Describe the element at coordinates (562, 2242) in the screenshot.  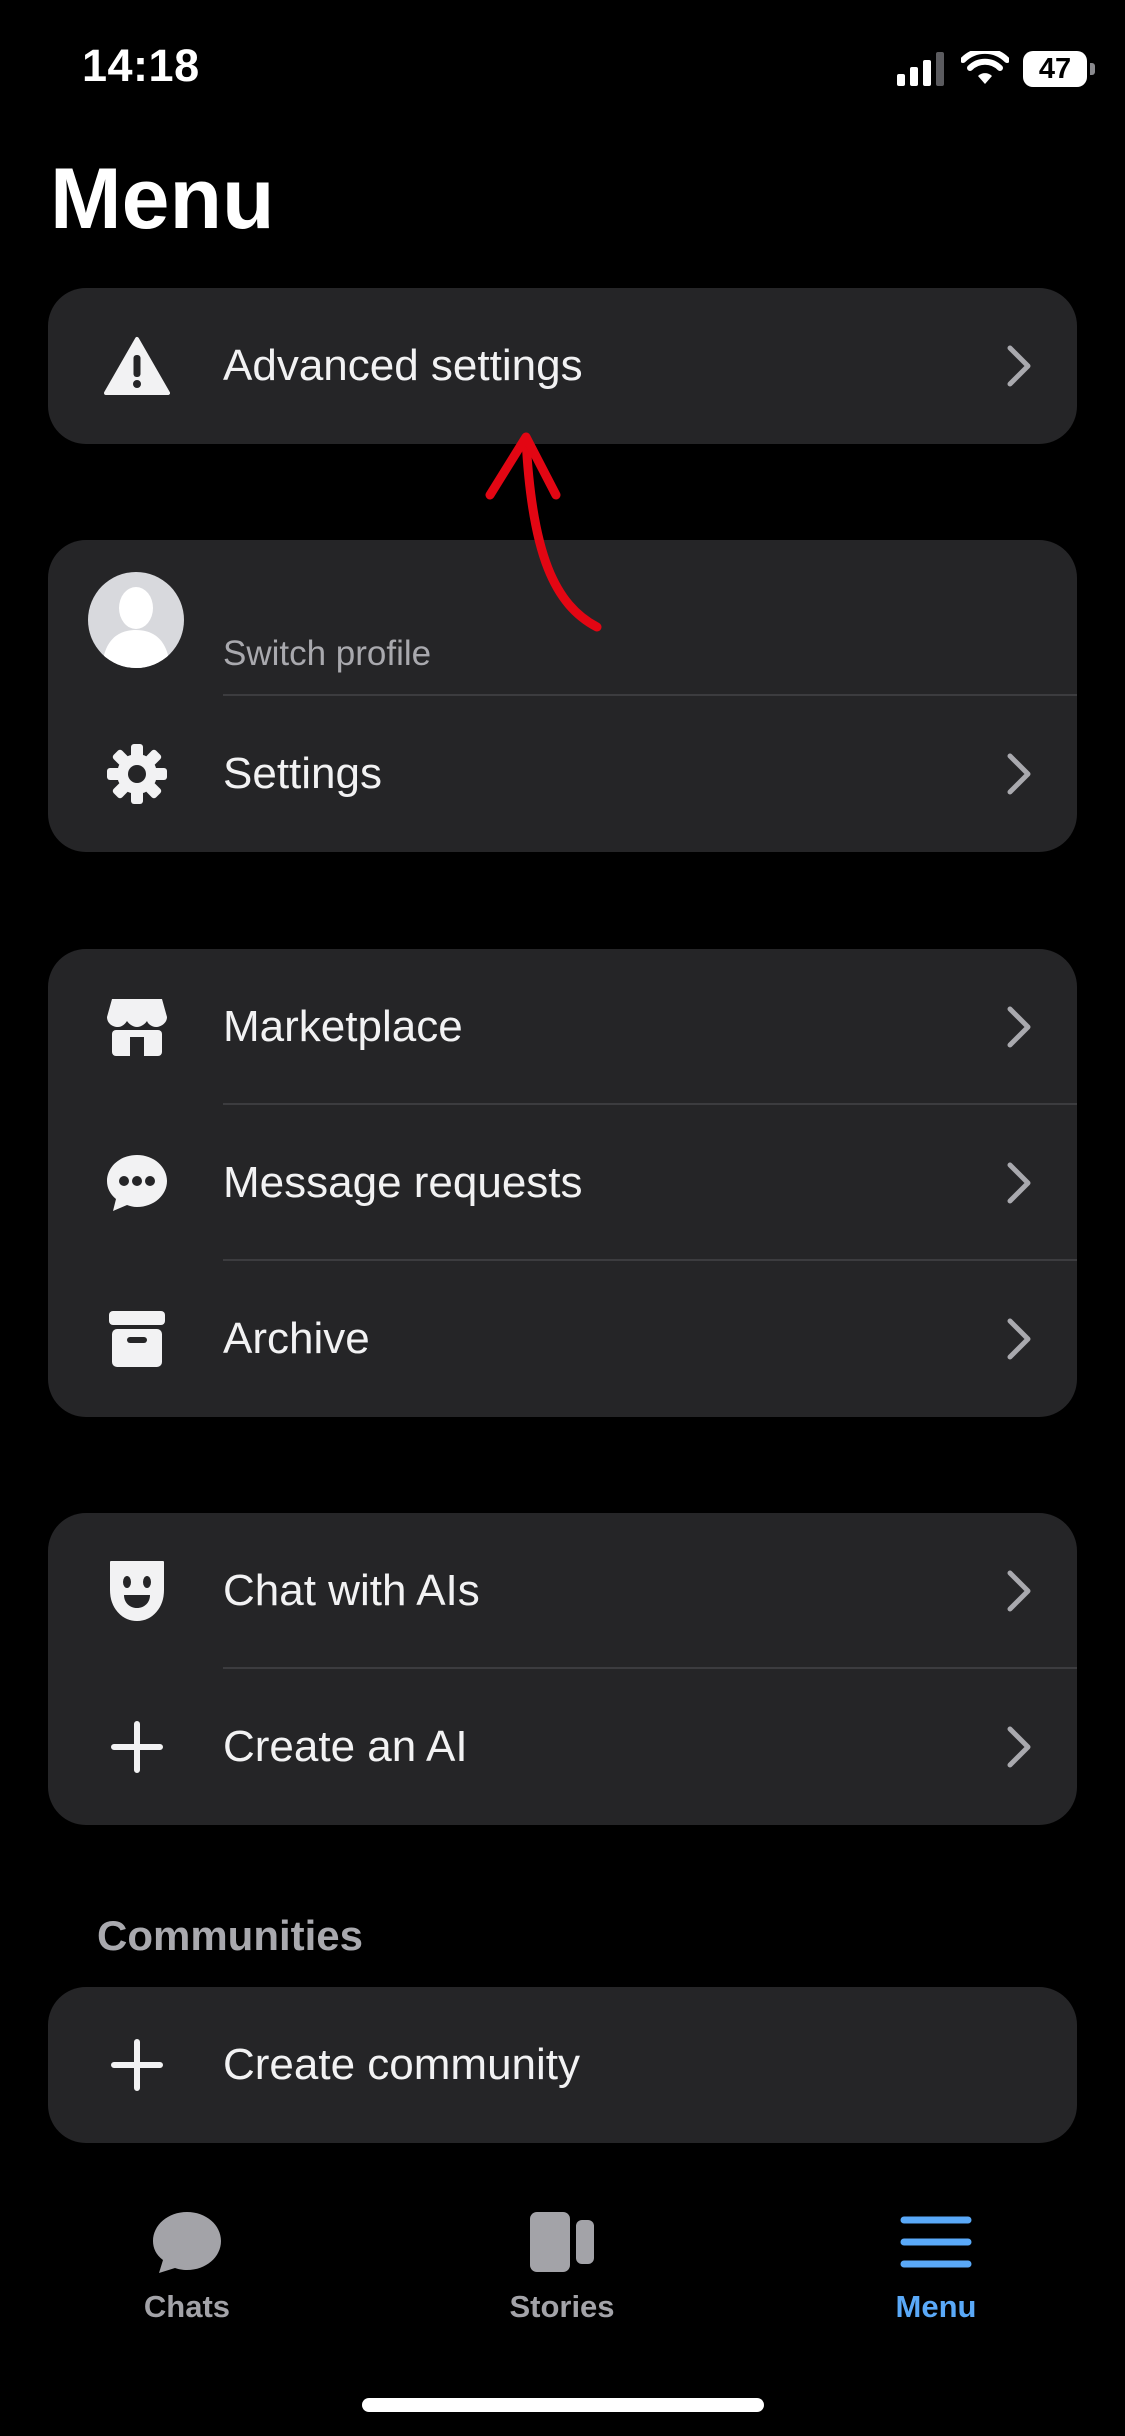
I see `stories-icon` at that location.